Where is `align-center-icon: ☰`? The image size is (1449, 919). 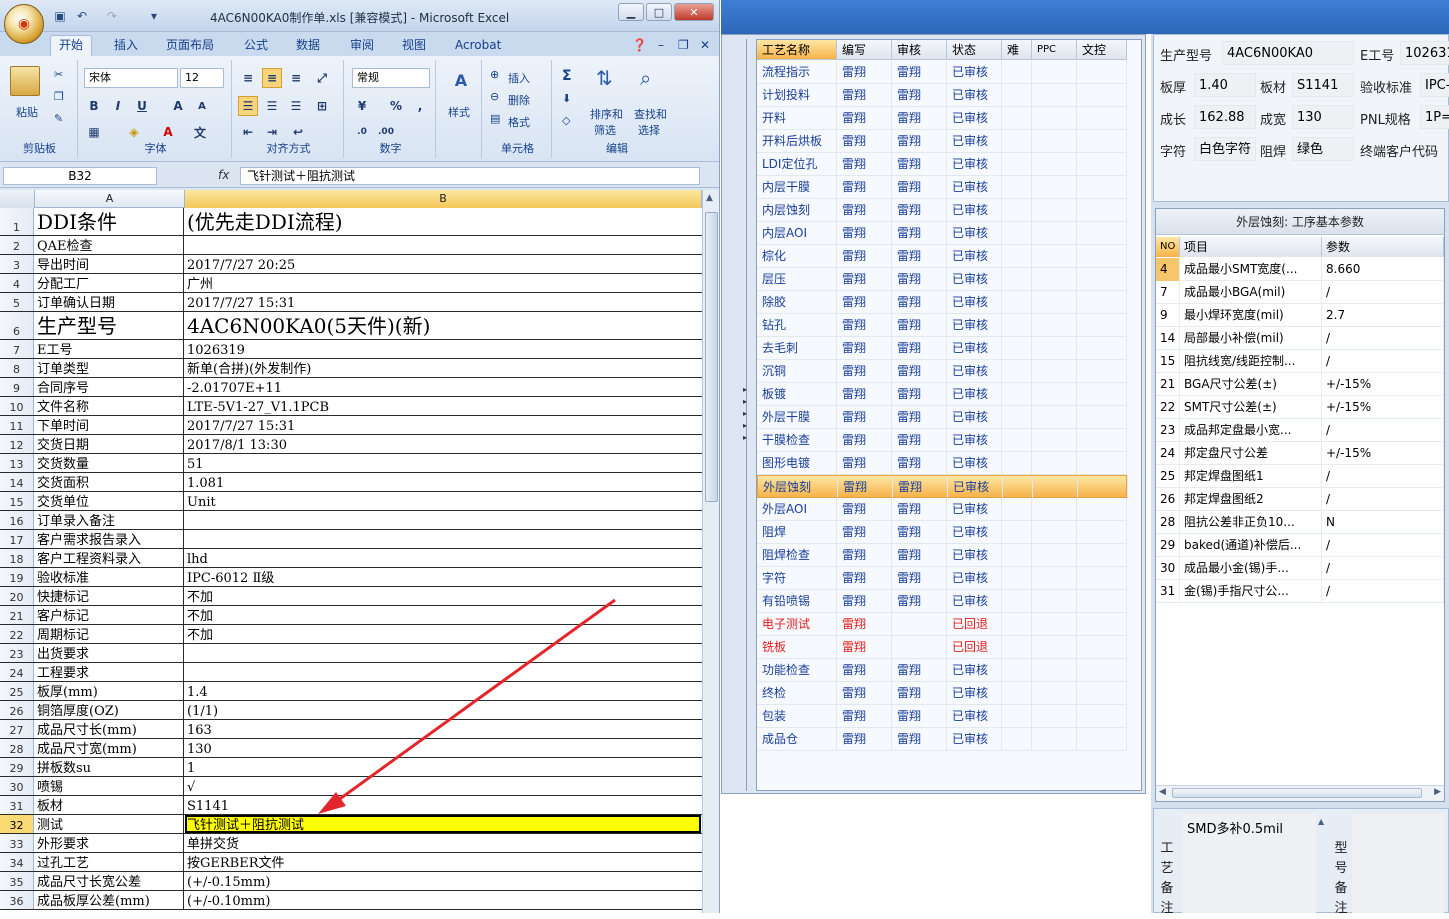
align-center-icon: ☰ is located at coordinates (272, 106).